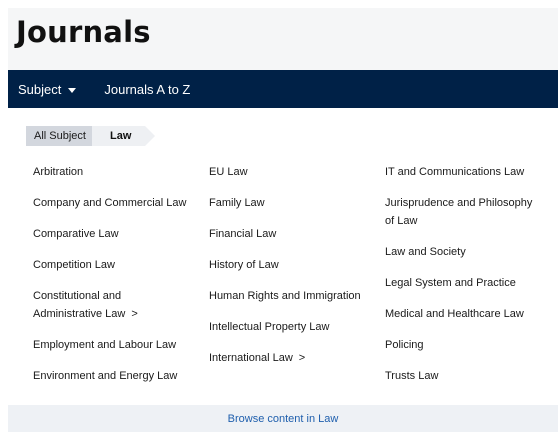 The width and height of the screenshot is (558, 432). Describe the element at coordinates (64, 136) in the screenshot. I see `breadcrumb-all-subject: All Subject` at that location.